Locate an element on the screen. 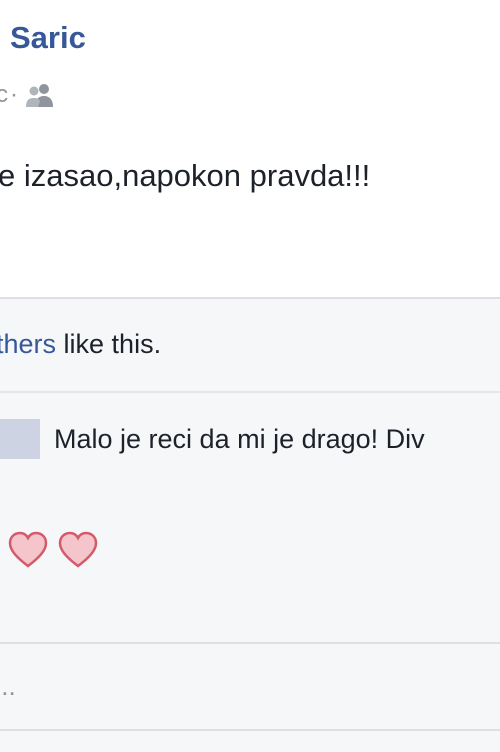 The image size is (500, 752). comment-emoji-row is located at coordinates (53, 550).